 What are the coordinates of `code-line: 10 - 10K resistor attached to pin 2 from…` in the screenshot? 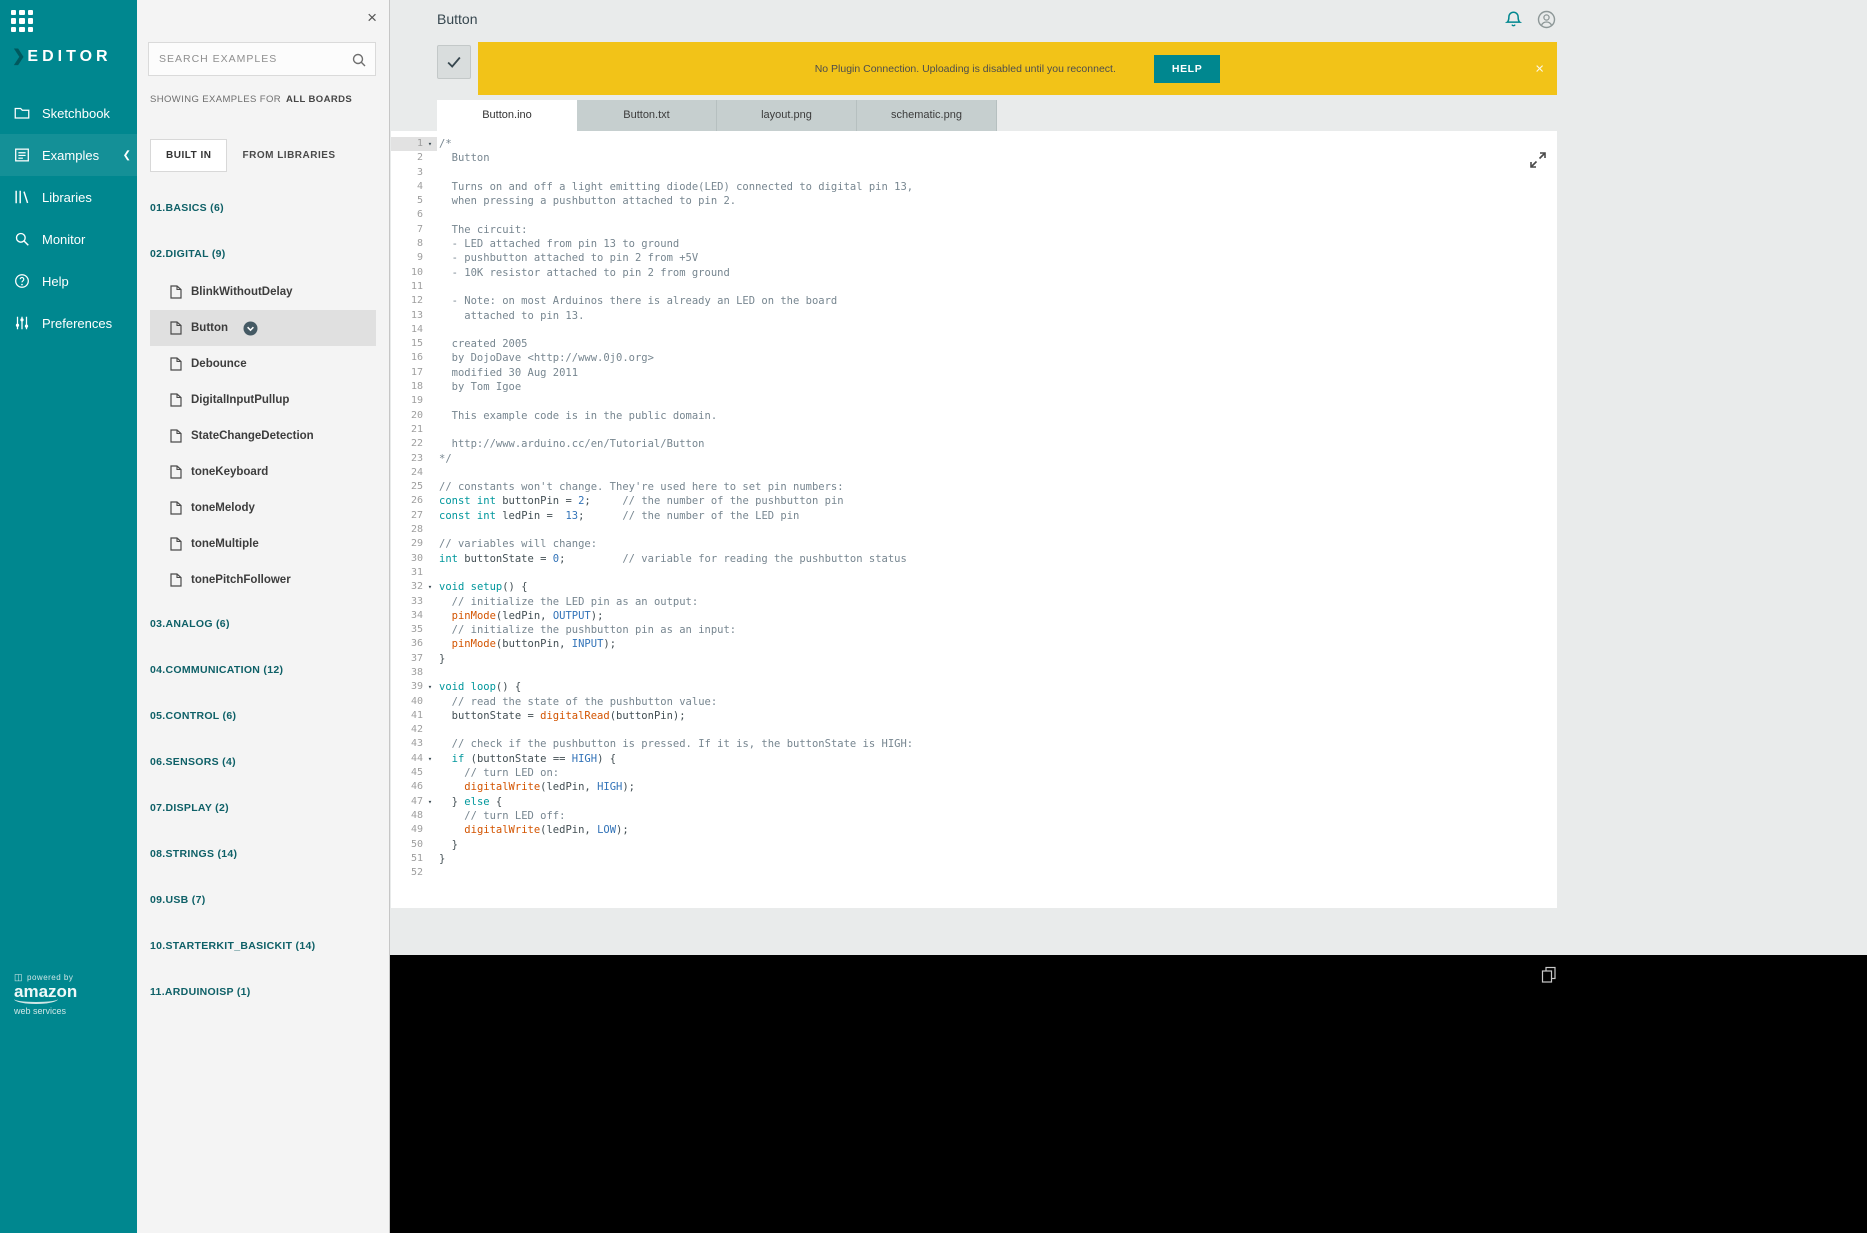 It's located at (974, 273).